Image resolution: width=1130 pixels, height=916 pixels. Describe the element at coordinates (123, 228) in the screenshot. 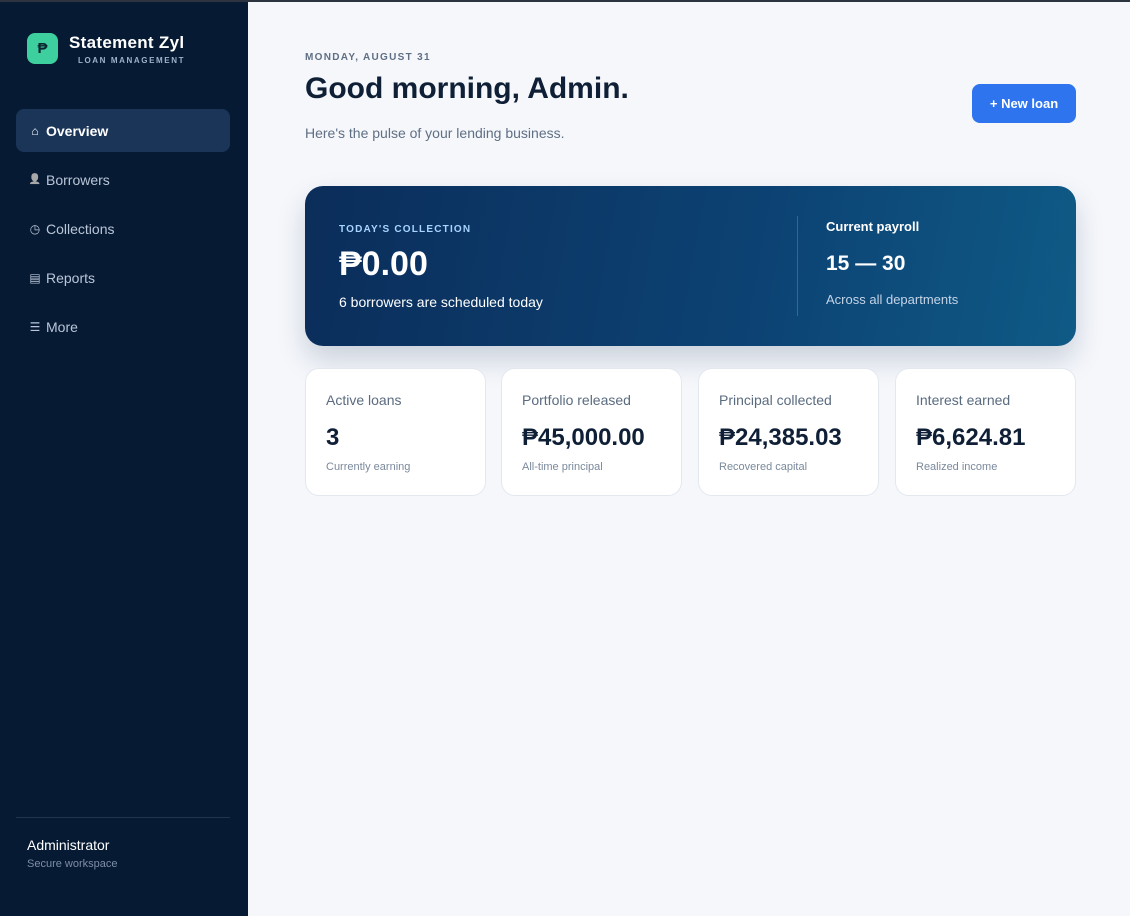

I see `sidebar-item-collections: ◷ Collections` at that location.